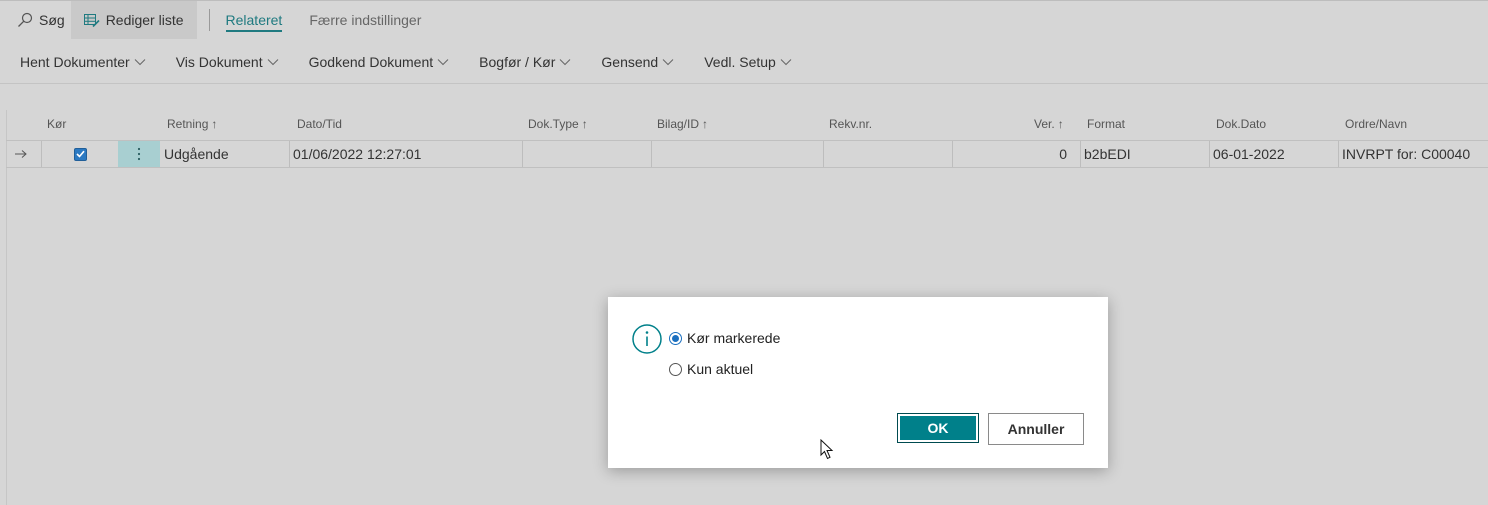 The image size is (1488, 505). I want to click on menu-bogfor-kor: Bogfør / Kør, so click(525, 62).